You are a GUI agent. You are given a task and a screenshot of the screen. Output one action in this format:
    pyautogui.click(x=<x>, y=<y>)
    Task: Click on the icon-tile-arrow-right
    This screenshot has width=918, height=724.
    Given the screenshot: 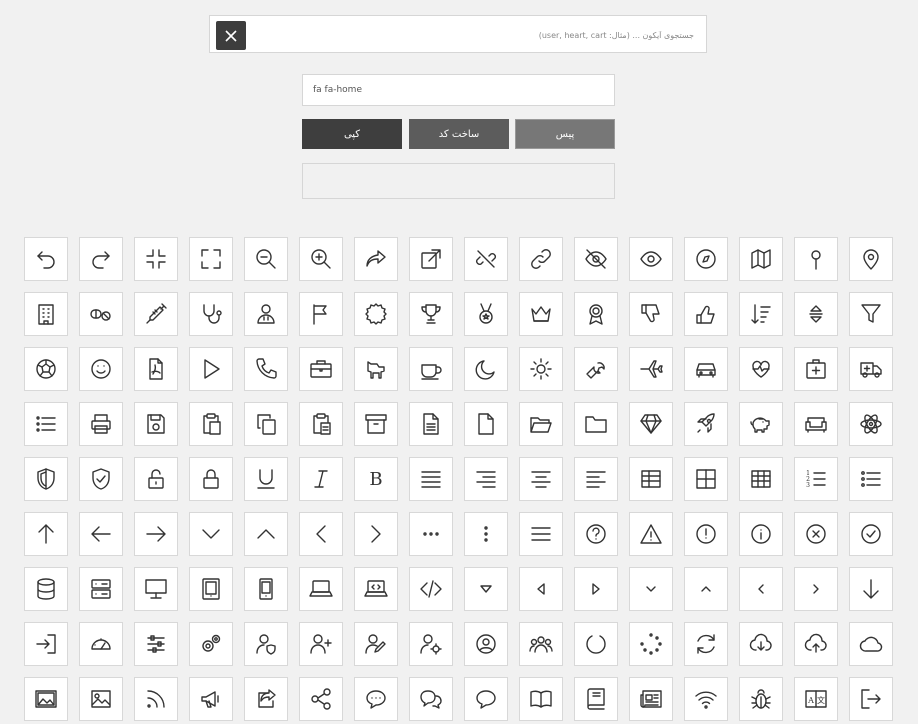 What is the action you would take?
    pyautogui.click(x=156, y=534)
    